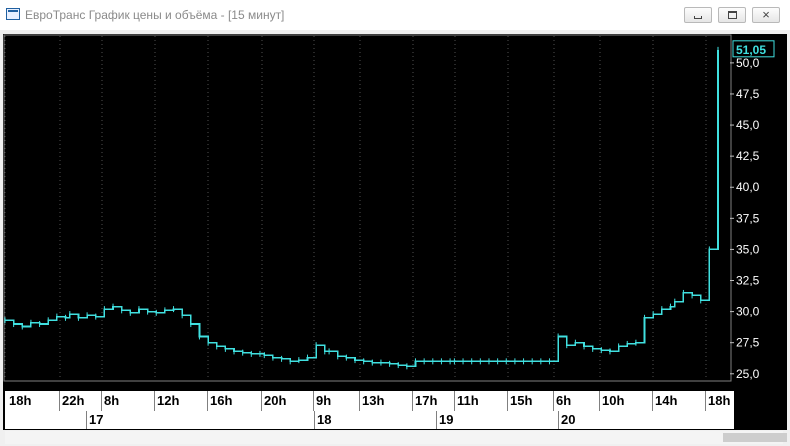 The width and height of the screenshot is (790, 446). I want to click on close-button: ×, so click(766, 15).